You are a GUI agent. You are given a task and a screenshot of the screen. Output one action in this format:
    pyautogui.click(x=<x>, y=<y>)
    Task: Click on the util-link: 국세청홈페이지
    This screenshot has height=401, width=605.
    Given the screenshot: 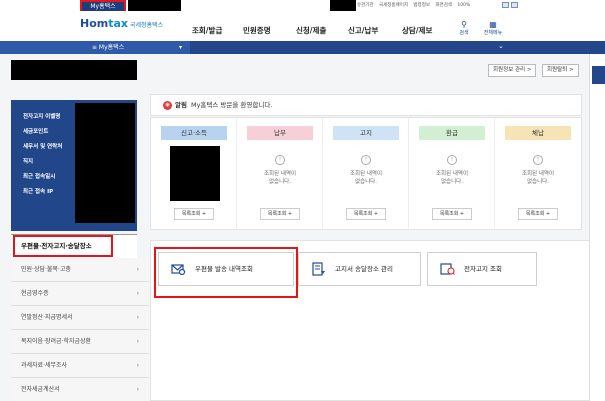 What is the action you would take?
    pyautogui.click(x=393, y=5)
    